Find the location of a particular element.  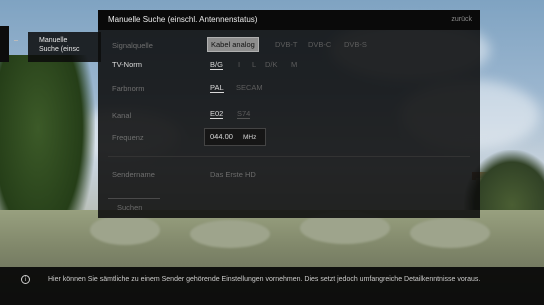

tv-norm-option-dk: D/K is located at coordinates (271, 64).